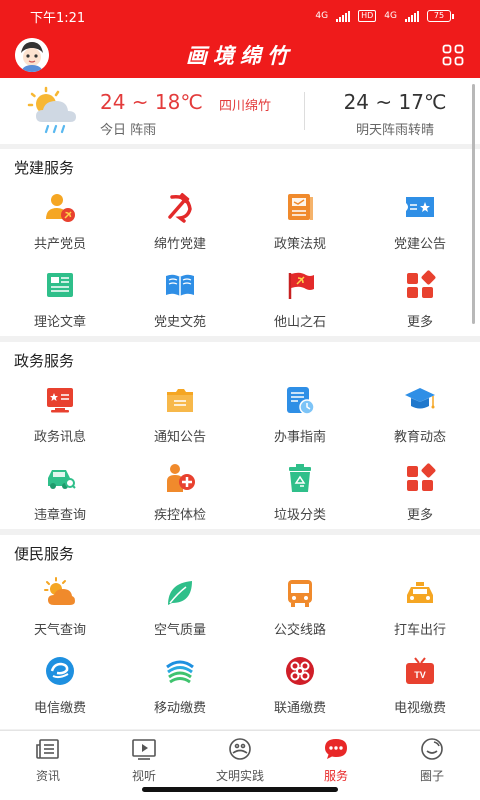 The width and height of the screenshot is (480, 800). Describe the element at coordinates (180, 207) in the screenshot. I see `hammer-sickle-icon` at that location.